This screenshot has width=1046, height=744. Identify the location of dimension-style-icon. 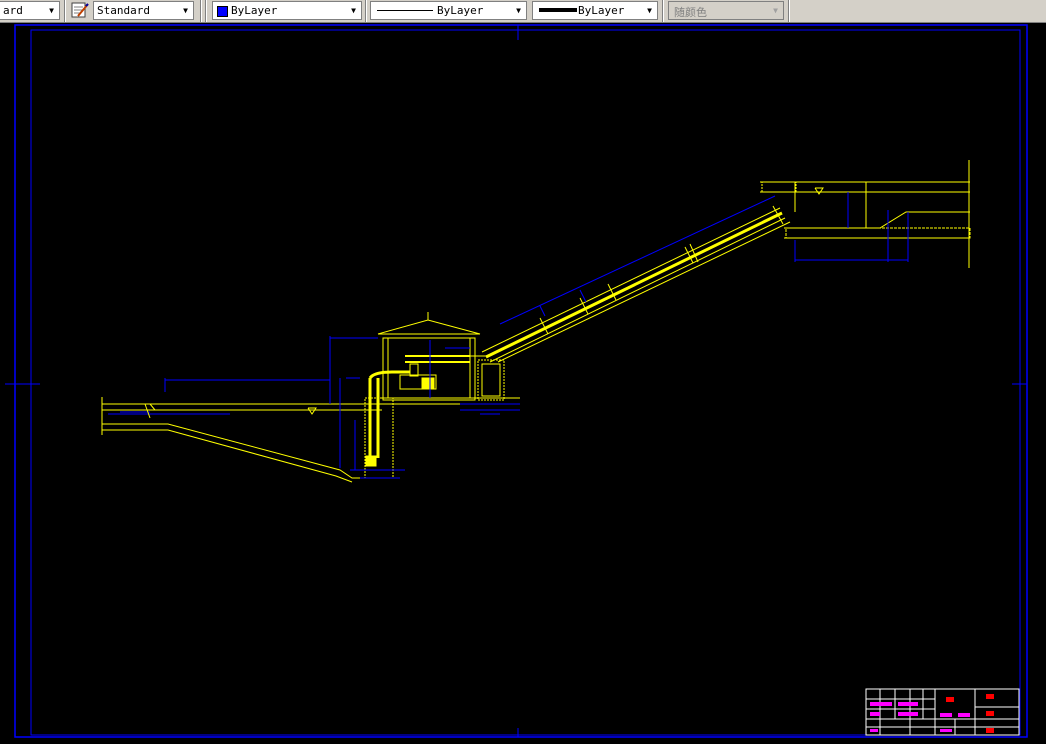
(80, 10).